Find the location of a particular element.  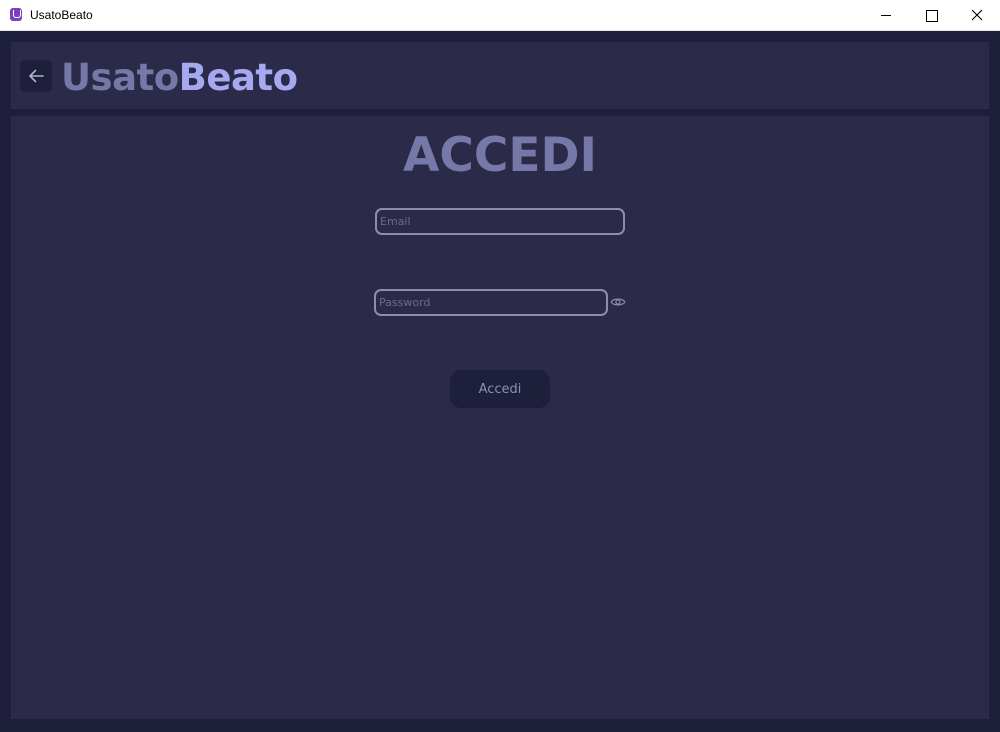

app-header: UsatoBeato is located at coordinates (500, 75).